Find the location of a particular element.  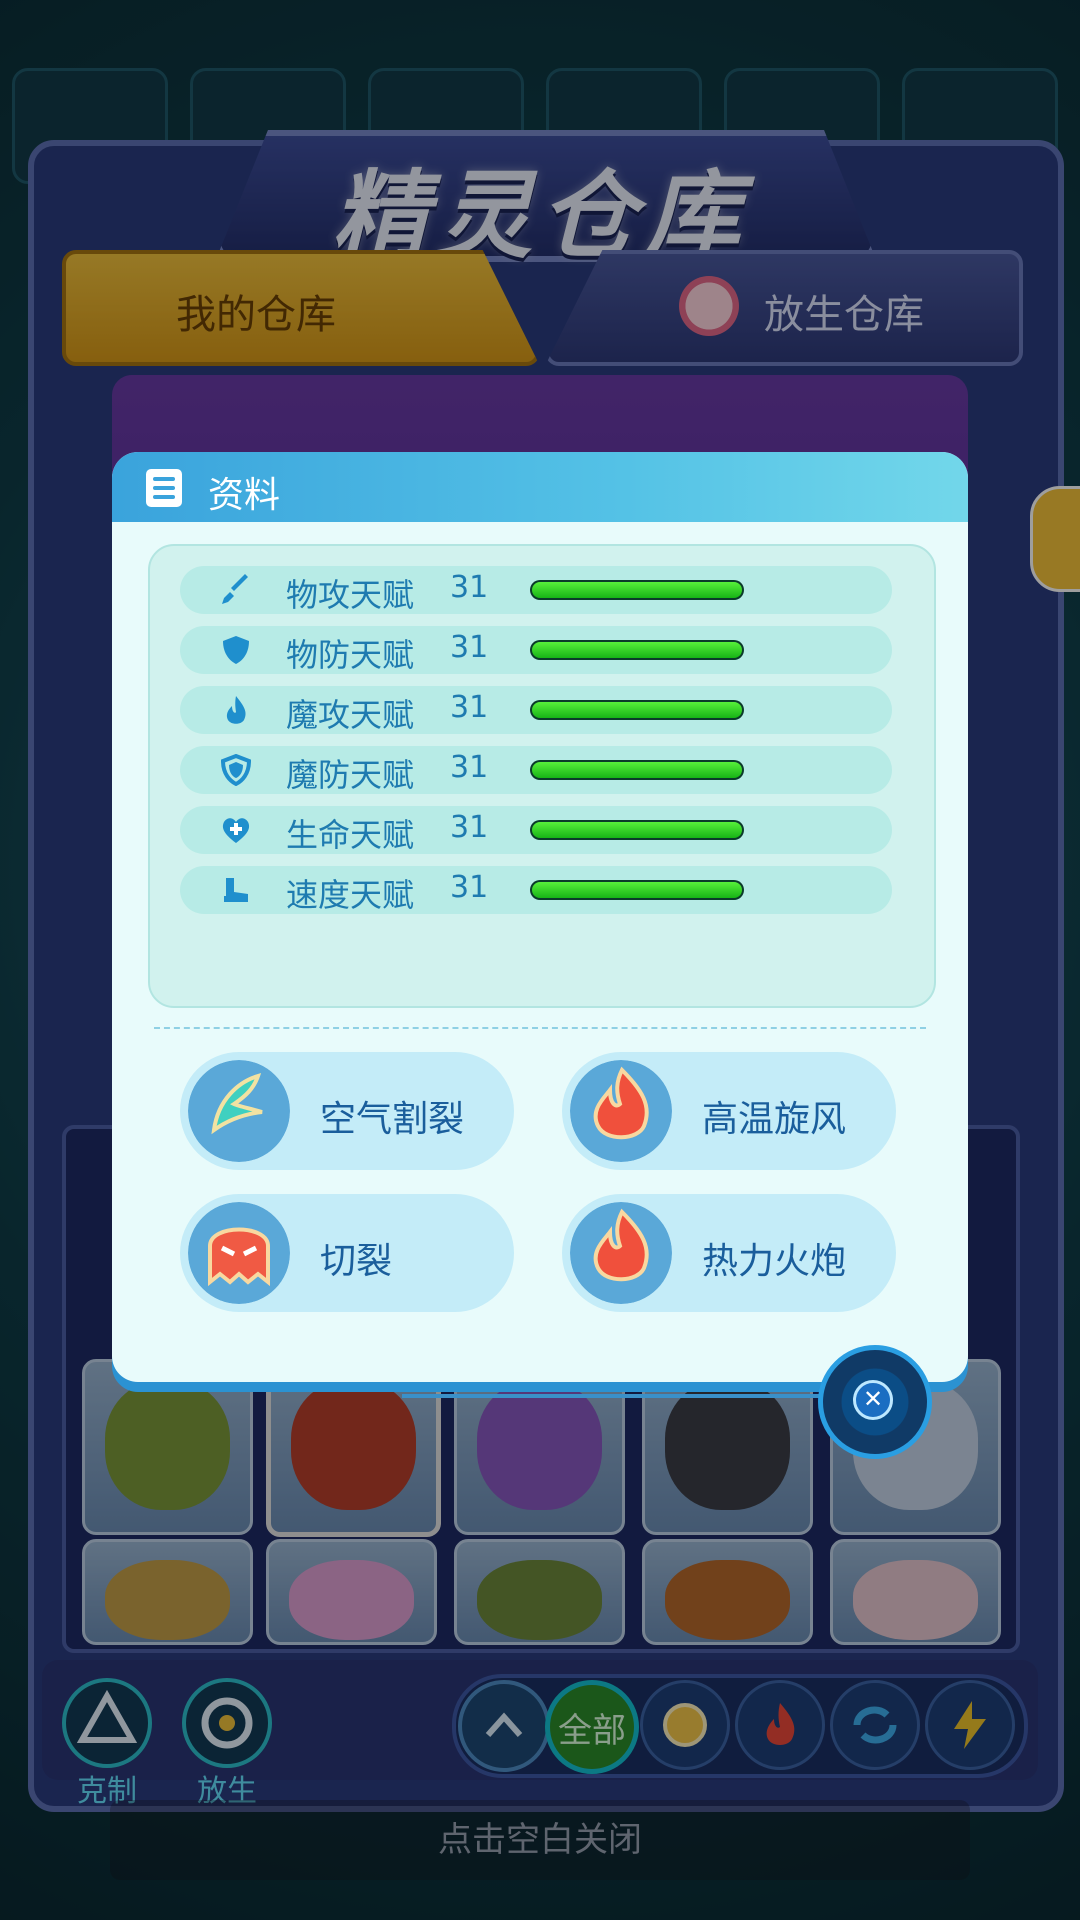

skill-label: 空气割裂 is located at coordinates (392, 1119).